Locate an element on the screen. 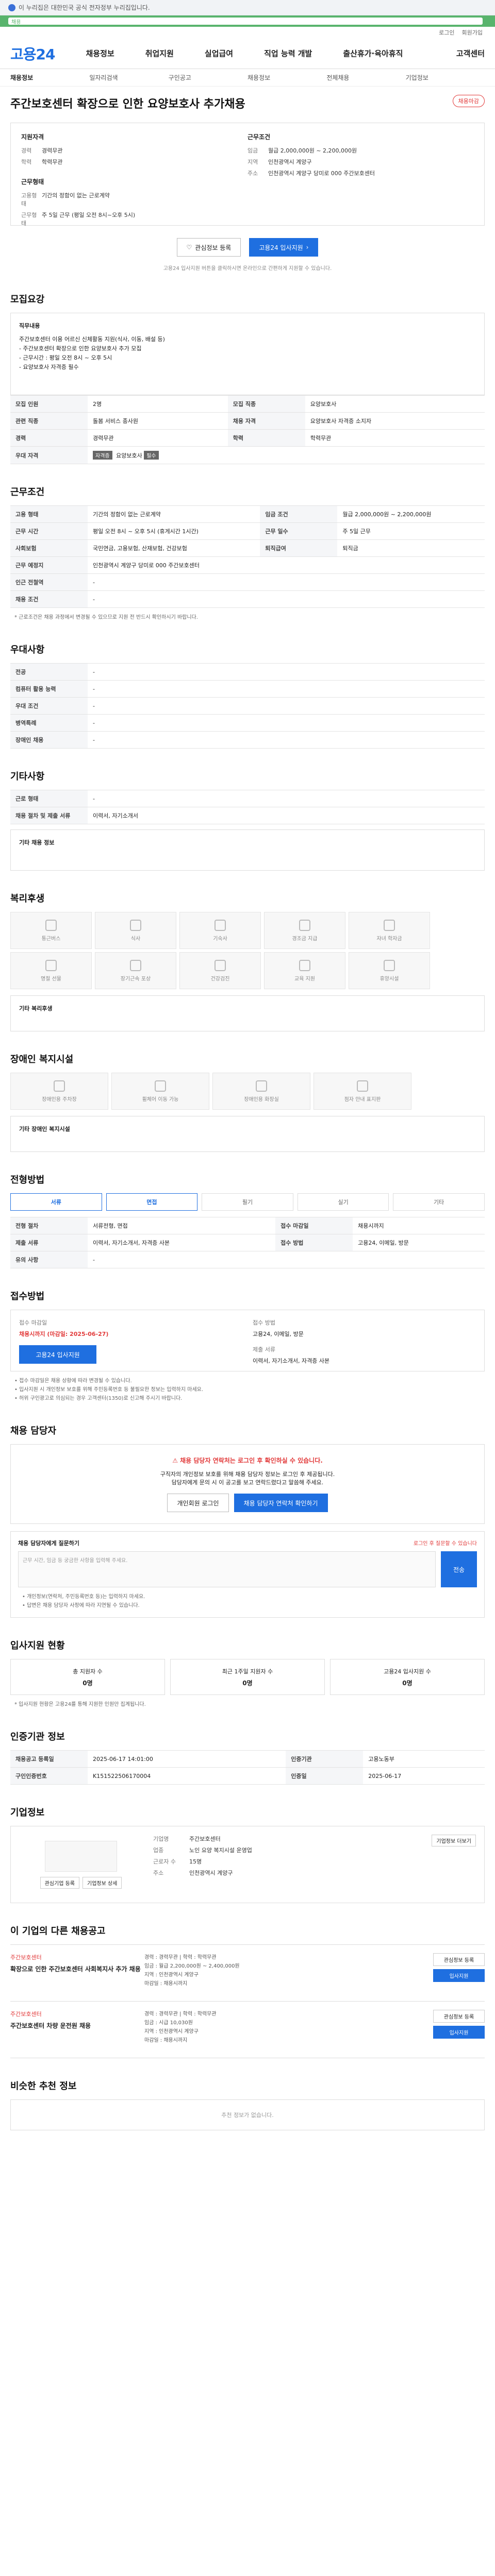 Image resolution: width=495 pixels, height=2576 pixels. selection-step: 서류 is located at coordinates (56, 1202).